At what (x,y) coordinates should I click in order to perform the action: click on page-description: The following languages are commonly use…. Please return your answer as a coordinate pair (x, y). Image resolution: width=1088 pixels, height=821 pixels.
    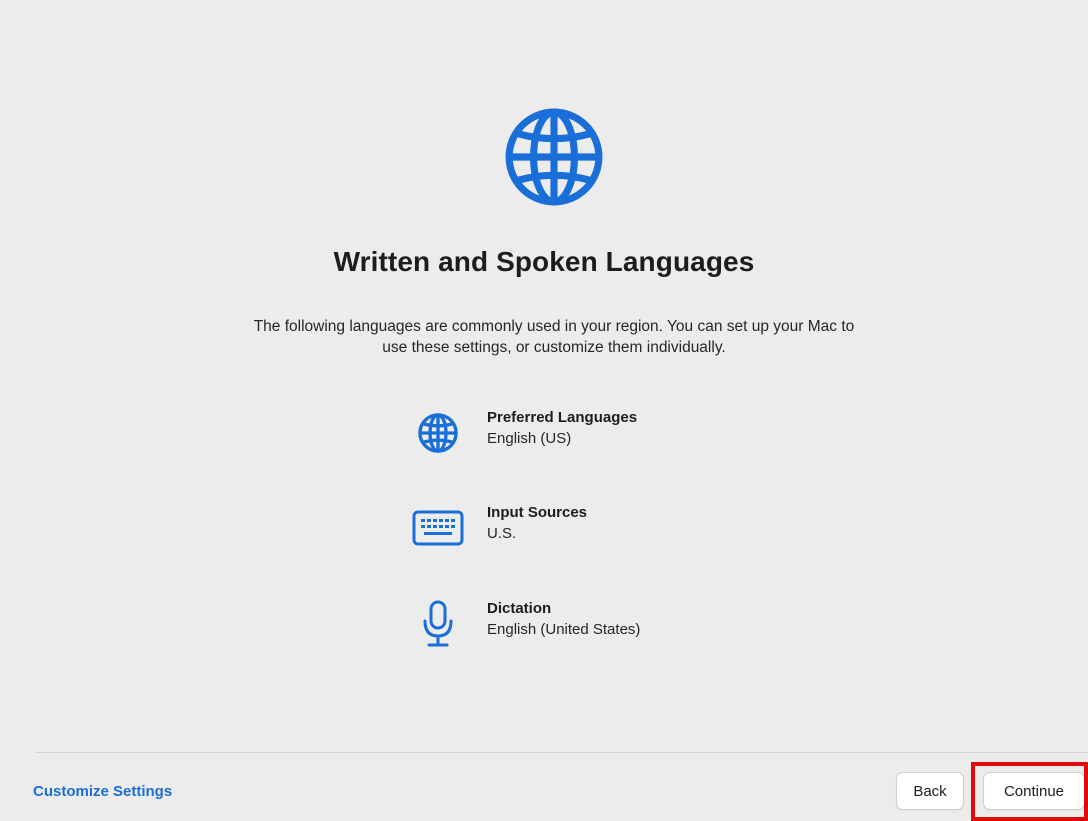
    Looking at the image, I should click on (554, 337).